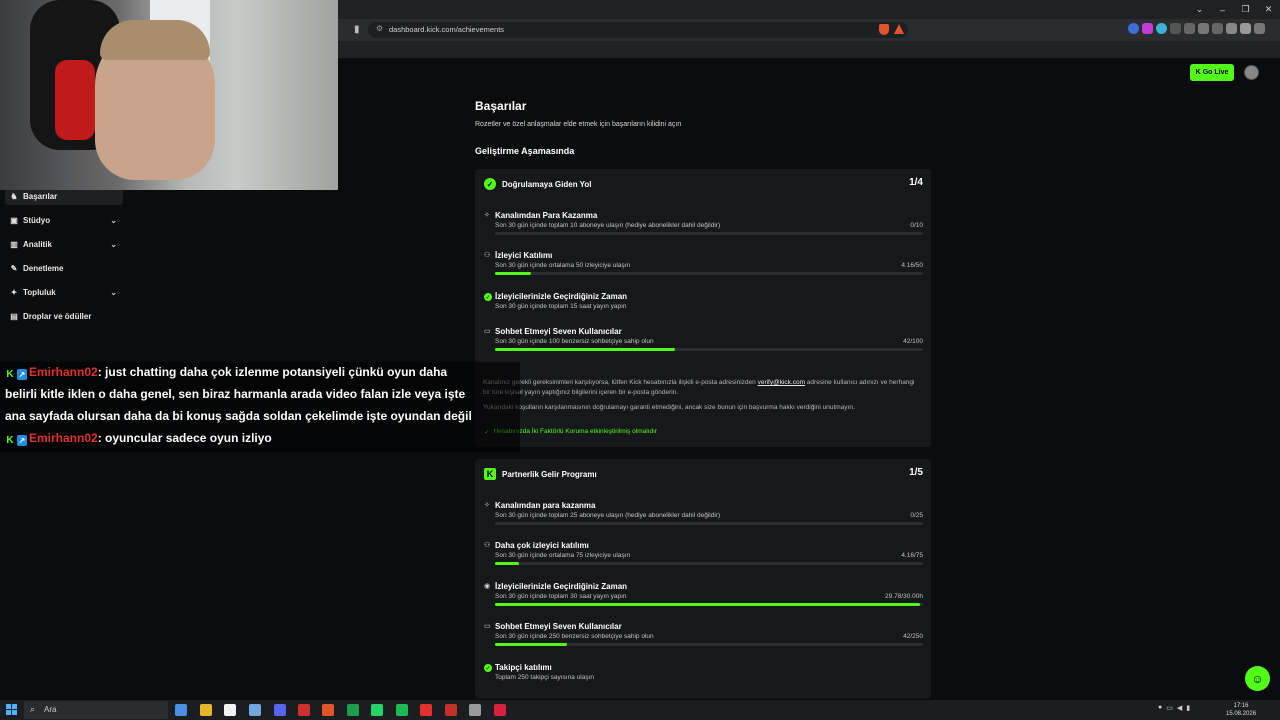  I want to click on verified-card-title: Doğrulamaya Giden Yol, so click(547, 184).